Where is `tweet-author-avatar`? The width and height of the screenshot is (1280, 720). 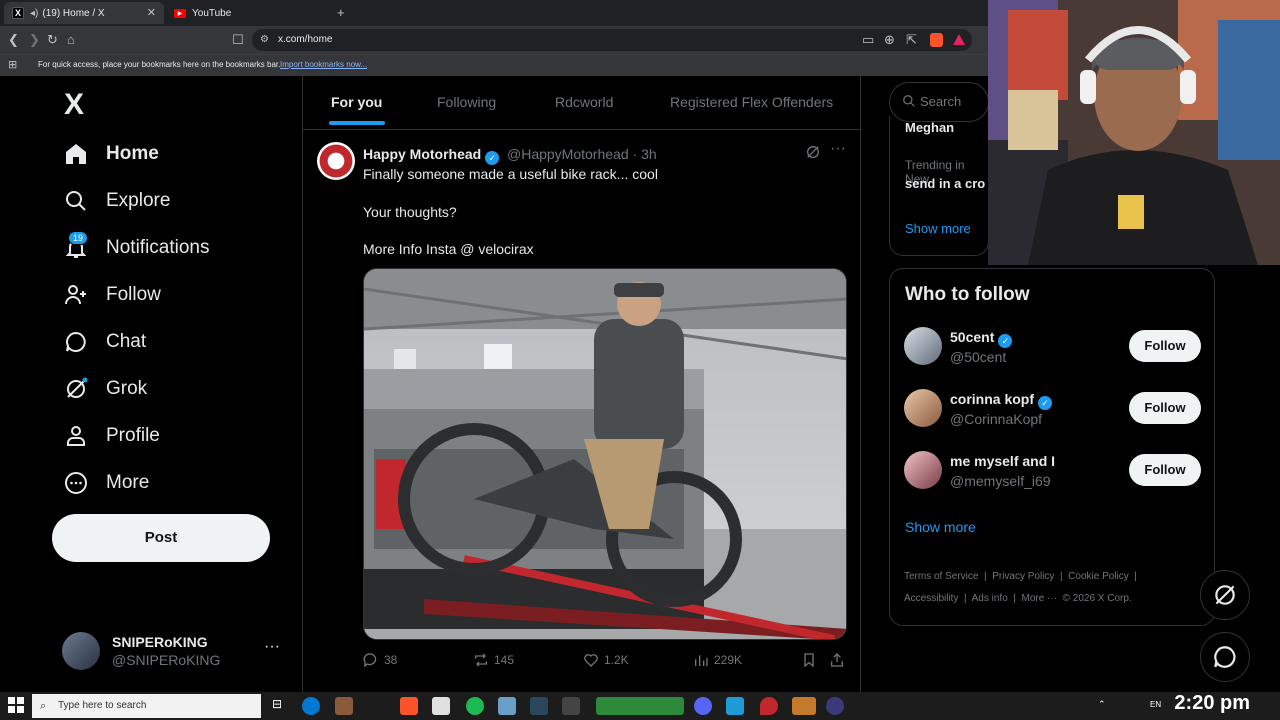 tweet-author-avatar is located at coordinates (336, 161).